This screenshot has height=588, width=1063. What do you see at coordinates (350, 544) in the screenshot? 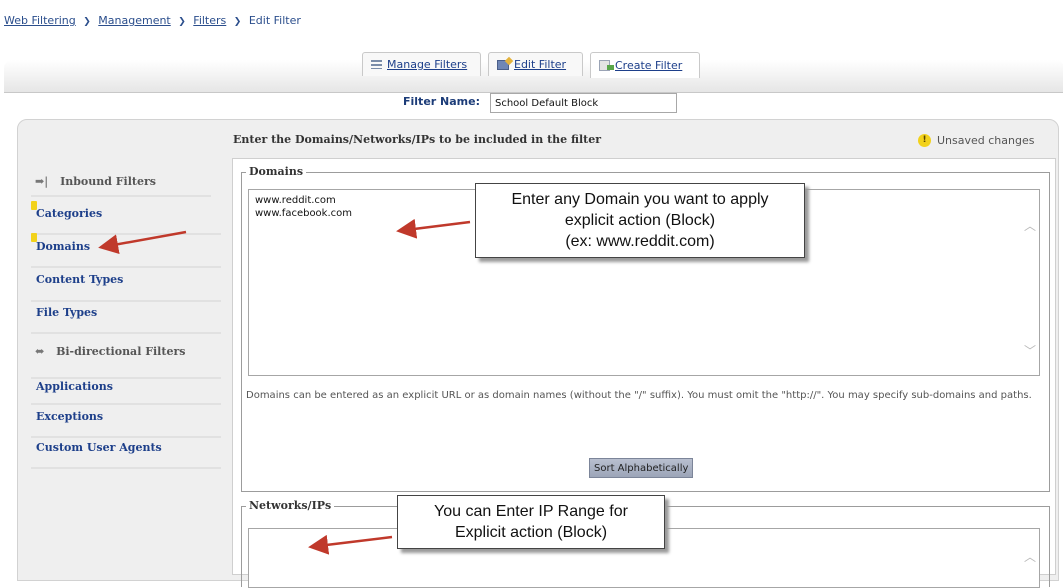
I see `arrow-to-networks-textarea-icon` at bounding box center [350, 544].